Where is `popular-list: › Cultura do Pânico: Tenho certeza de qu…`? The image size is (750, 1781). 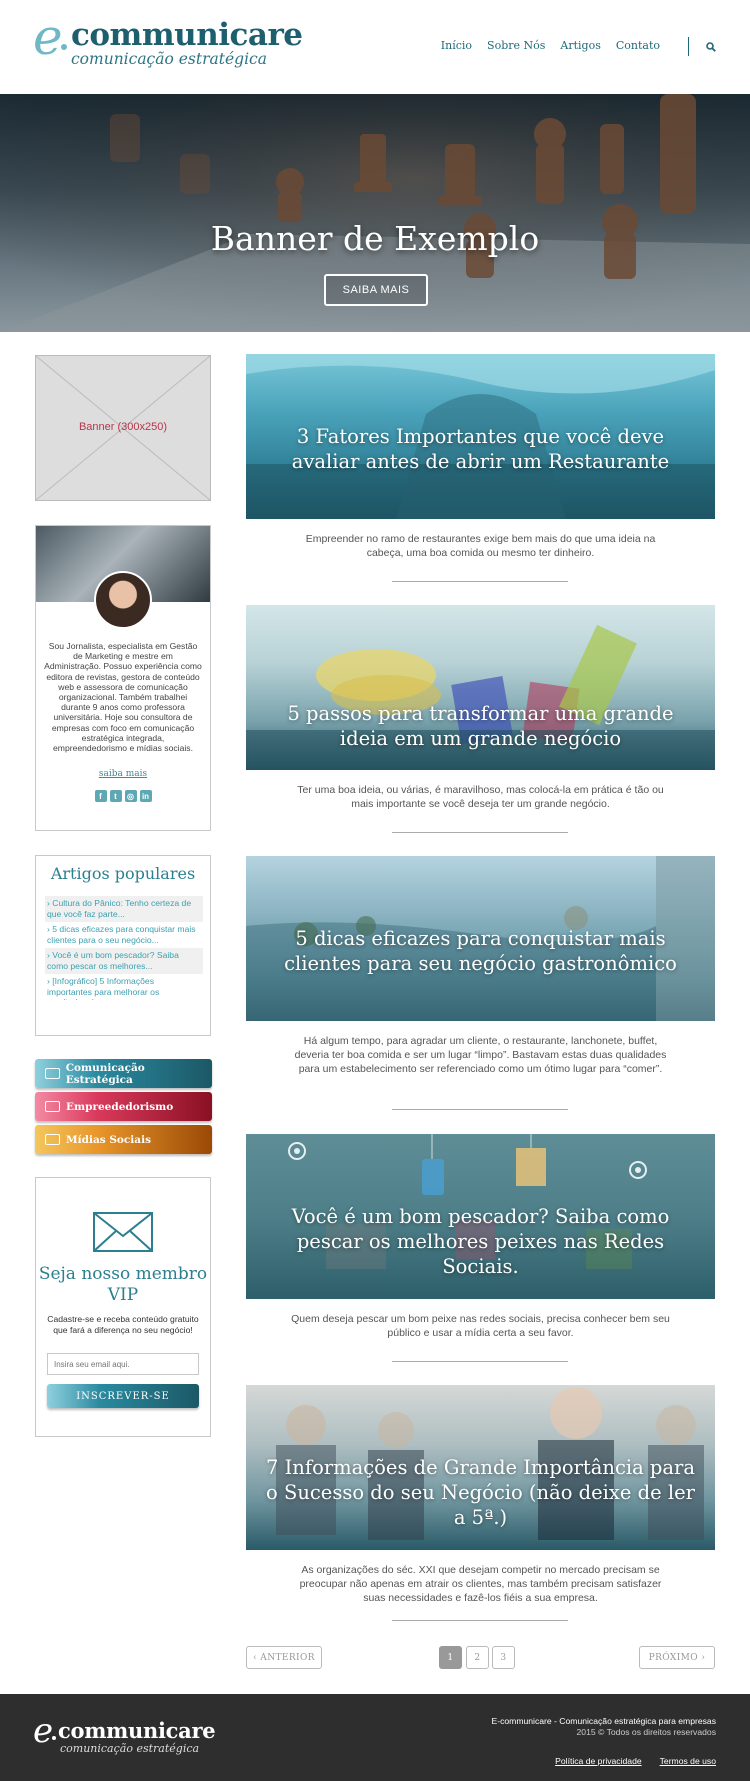 popular-list: › Cultura do Pânico: Tenho certeza de qu… is located at coordinates (124, 948).